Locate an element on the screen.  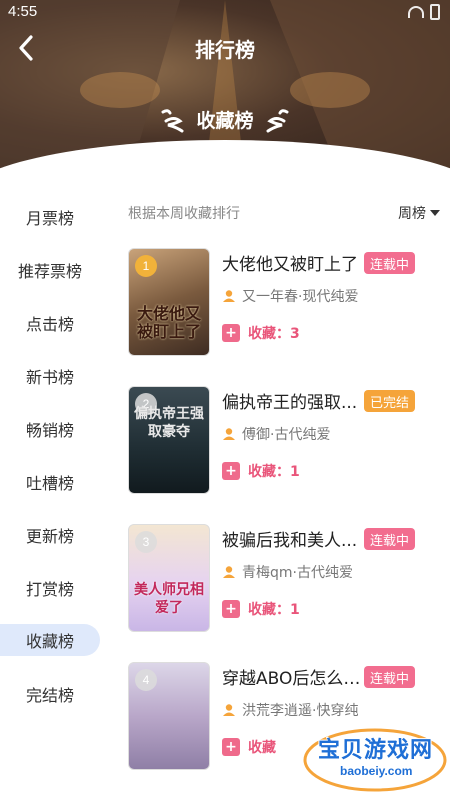
site-watermark: 宝贝游戏网 baobeiy.com is located at coordinates (375, 761).